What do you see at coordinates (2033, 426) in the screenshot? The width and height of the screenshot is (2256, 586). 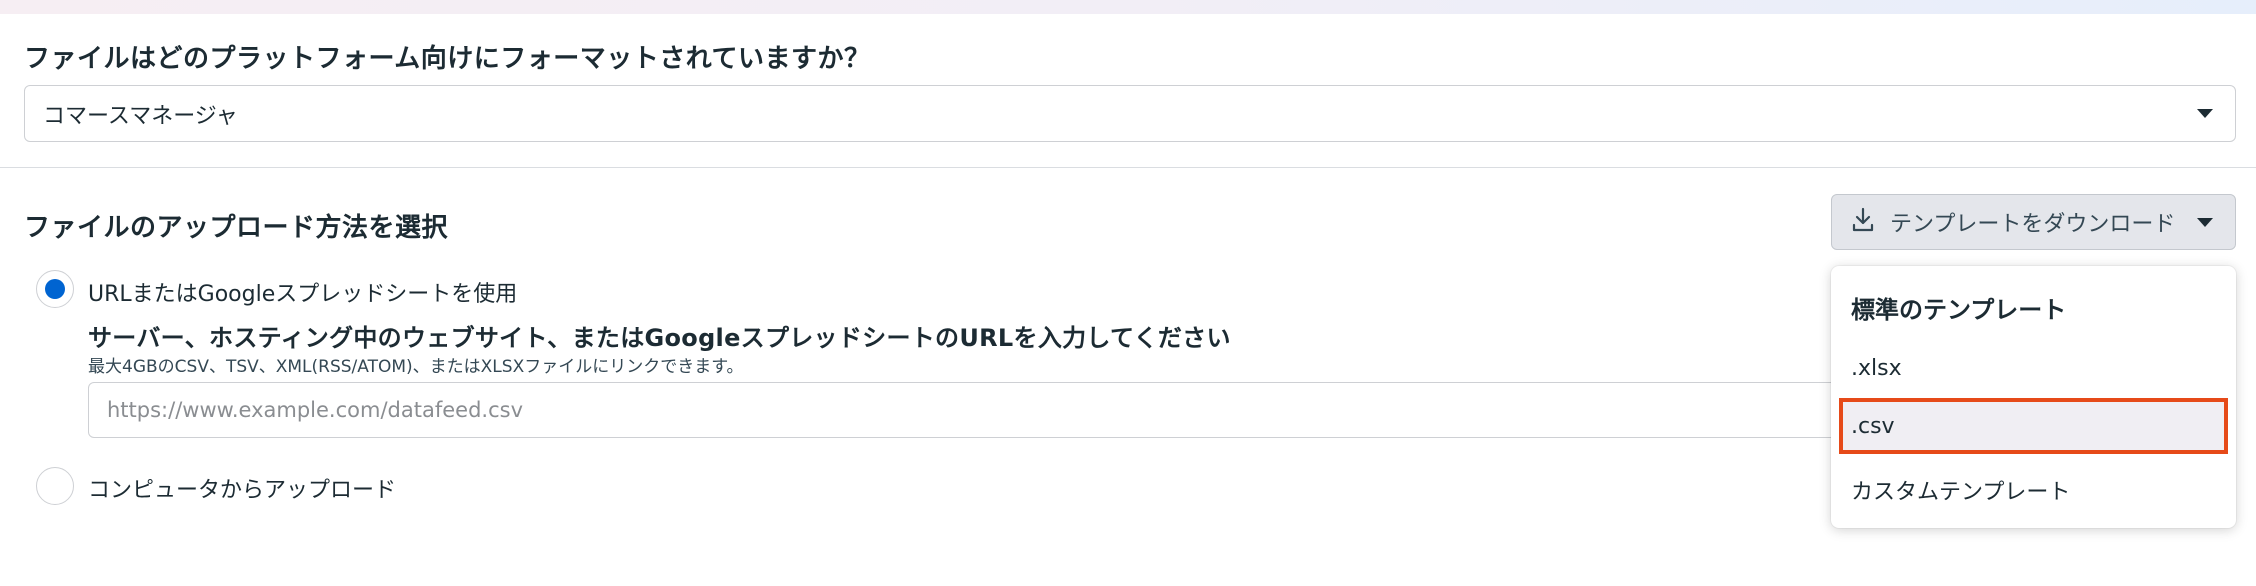 I see `dropdown-item-csv: .csv` at bounding box center [2033, 426].